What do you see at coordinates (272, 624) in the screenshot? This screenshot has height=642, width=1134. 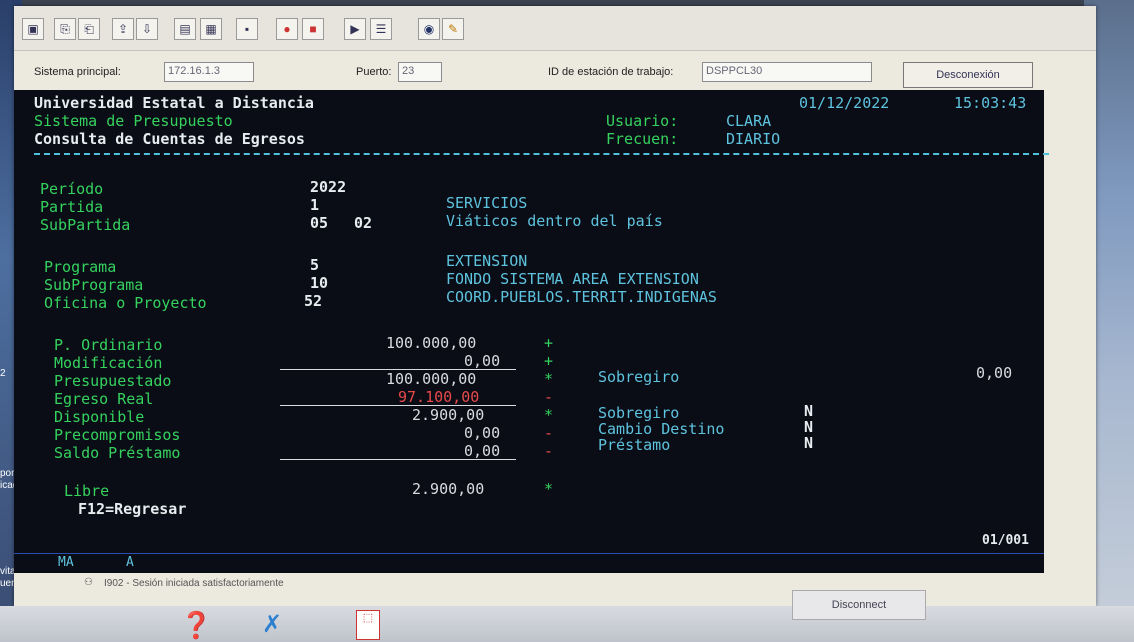 I see `vscode-icon: ✗` at bounding box center [272, 624].